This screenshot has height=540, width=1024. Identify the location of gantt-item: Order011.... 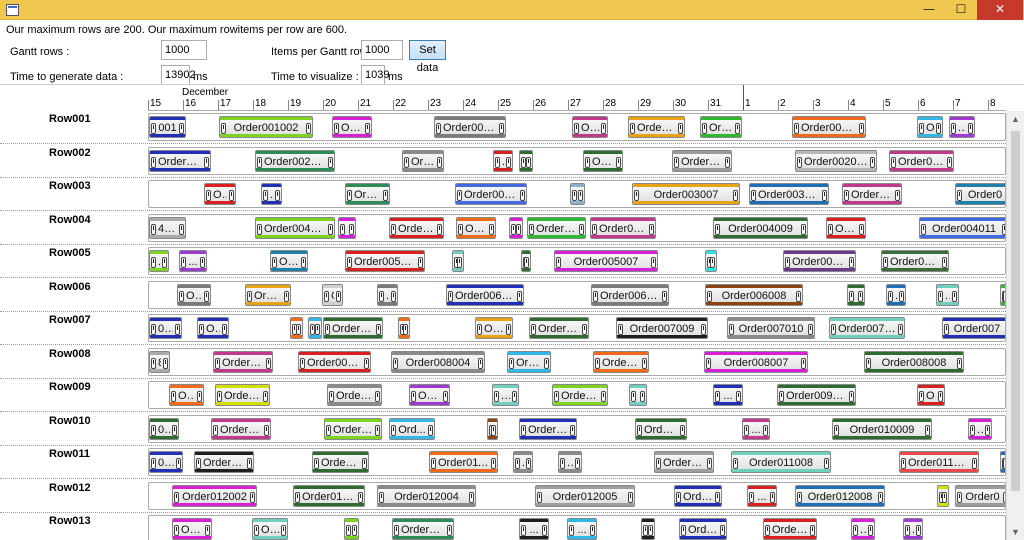
(224, 462).